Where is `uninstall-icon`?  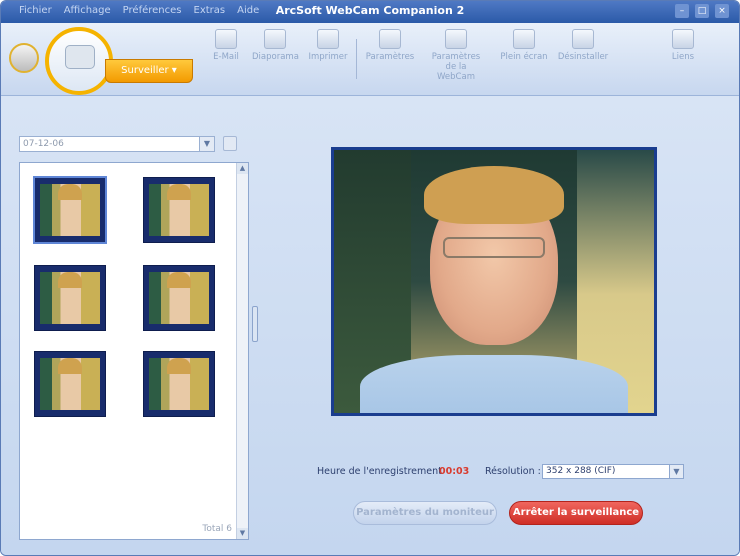 uninstall-icon is located at coordinates (583, 39).